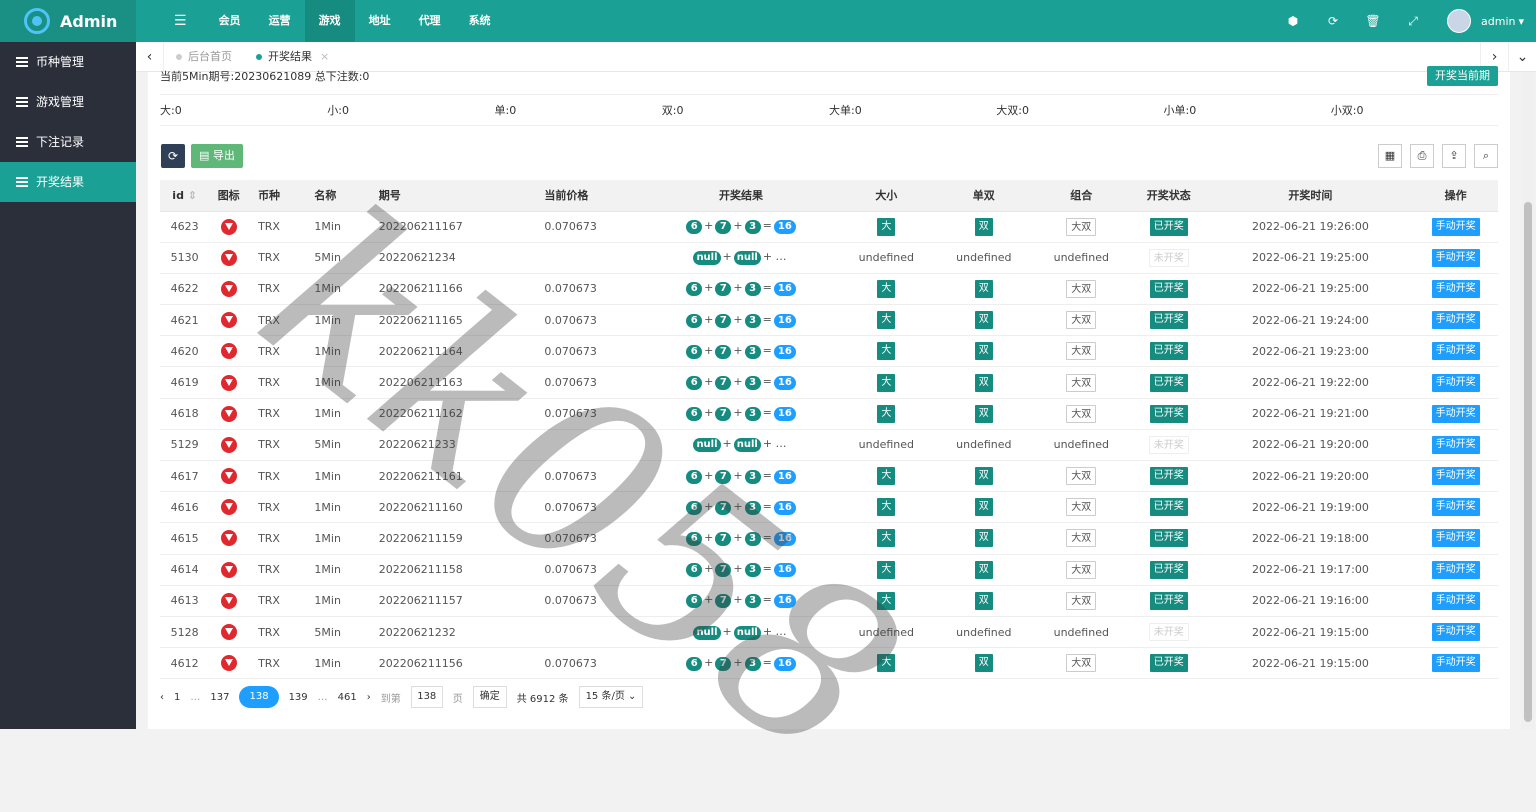 The image size is (1536, 812). I want to click on cell-time: 2022-06-21 19:24:00, so click(1310, 320).